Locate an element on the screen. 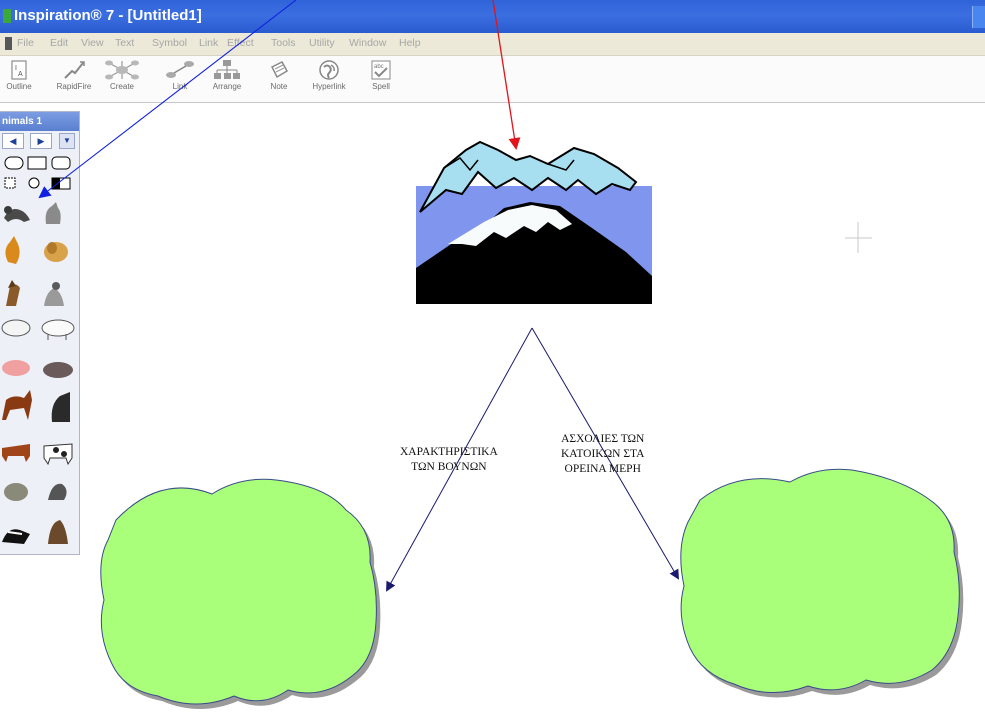 The height and width of the screenshot is (713, 985). blue-annotation-arrow is located at coordinates (167, 99).